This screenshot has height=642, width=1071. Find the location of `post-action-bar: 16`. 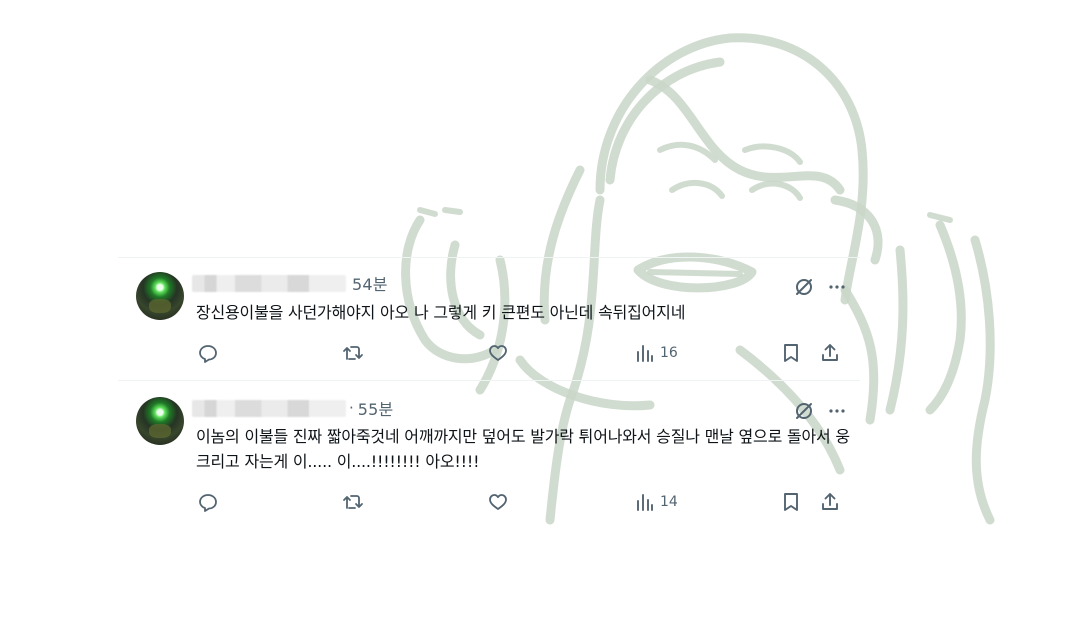

post-action-bar: 16 is located at coordinates (522, 354).